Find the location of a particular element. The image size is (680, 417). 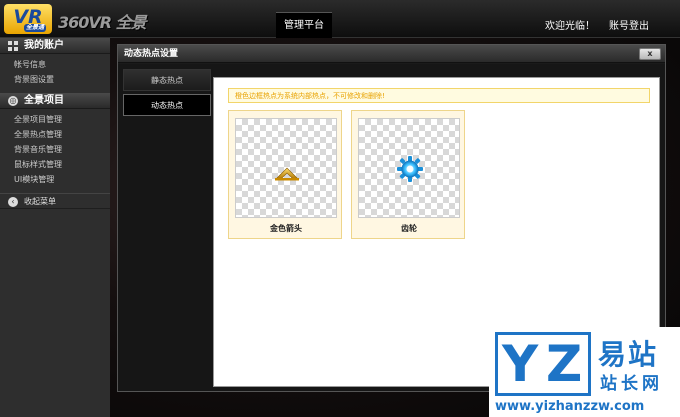

sidebar-item-account-info: 帐号信息 is located at coordinates (55, 64).